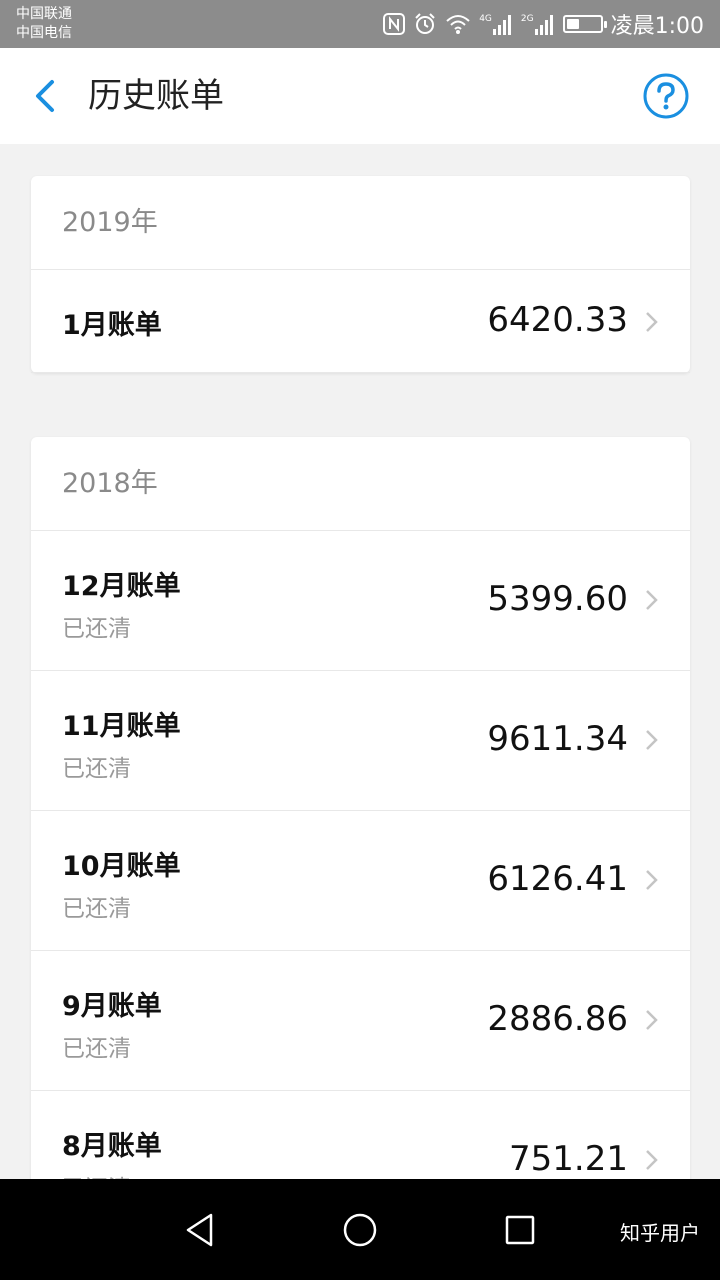 The width and height of the screenshot is (720, 1280). I want to click on signal-icon: 2G, so click(538, 24).